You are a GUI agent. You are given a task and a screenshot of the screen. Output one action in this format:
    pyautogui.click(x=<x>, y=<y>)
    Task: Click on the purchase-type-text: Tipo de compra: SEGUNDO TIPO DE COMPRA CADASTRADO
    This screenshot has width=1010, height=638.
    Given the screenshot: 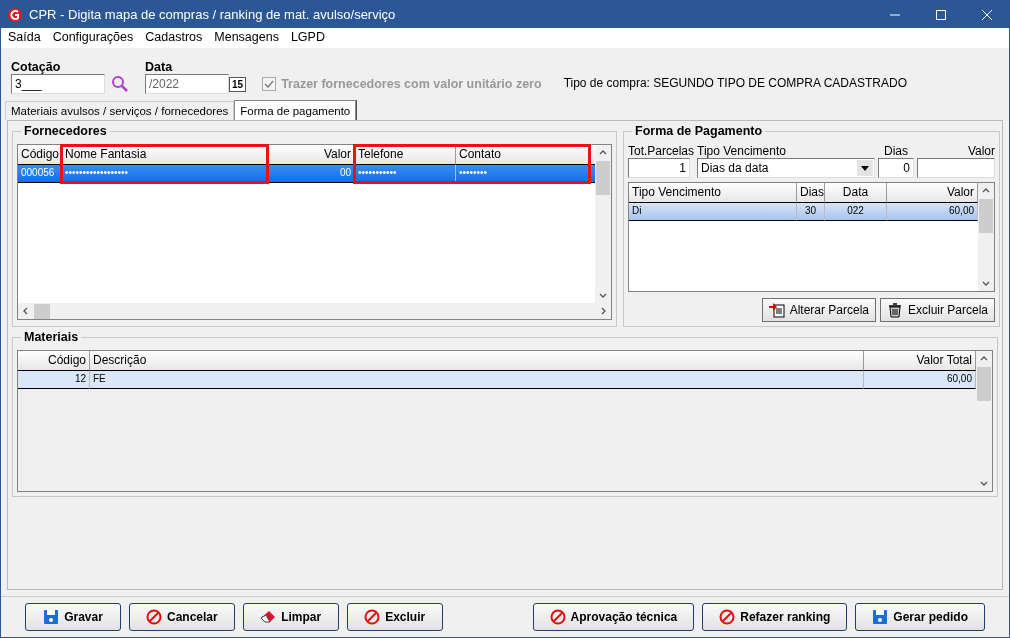 What is the action you would take?
    pyautogui.click(x=735, y=84)
    